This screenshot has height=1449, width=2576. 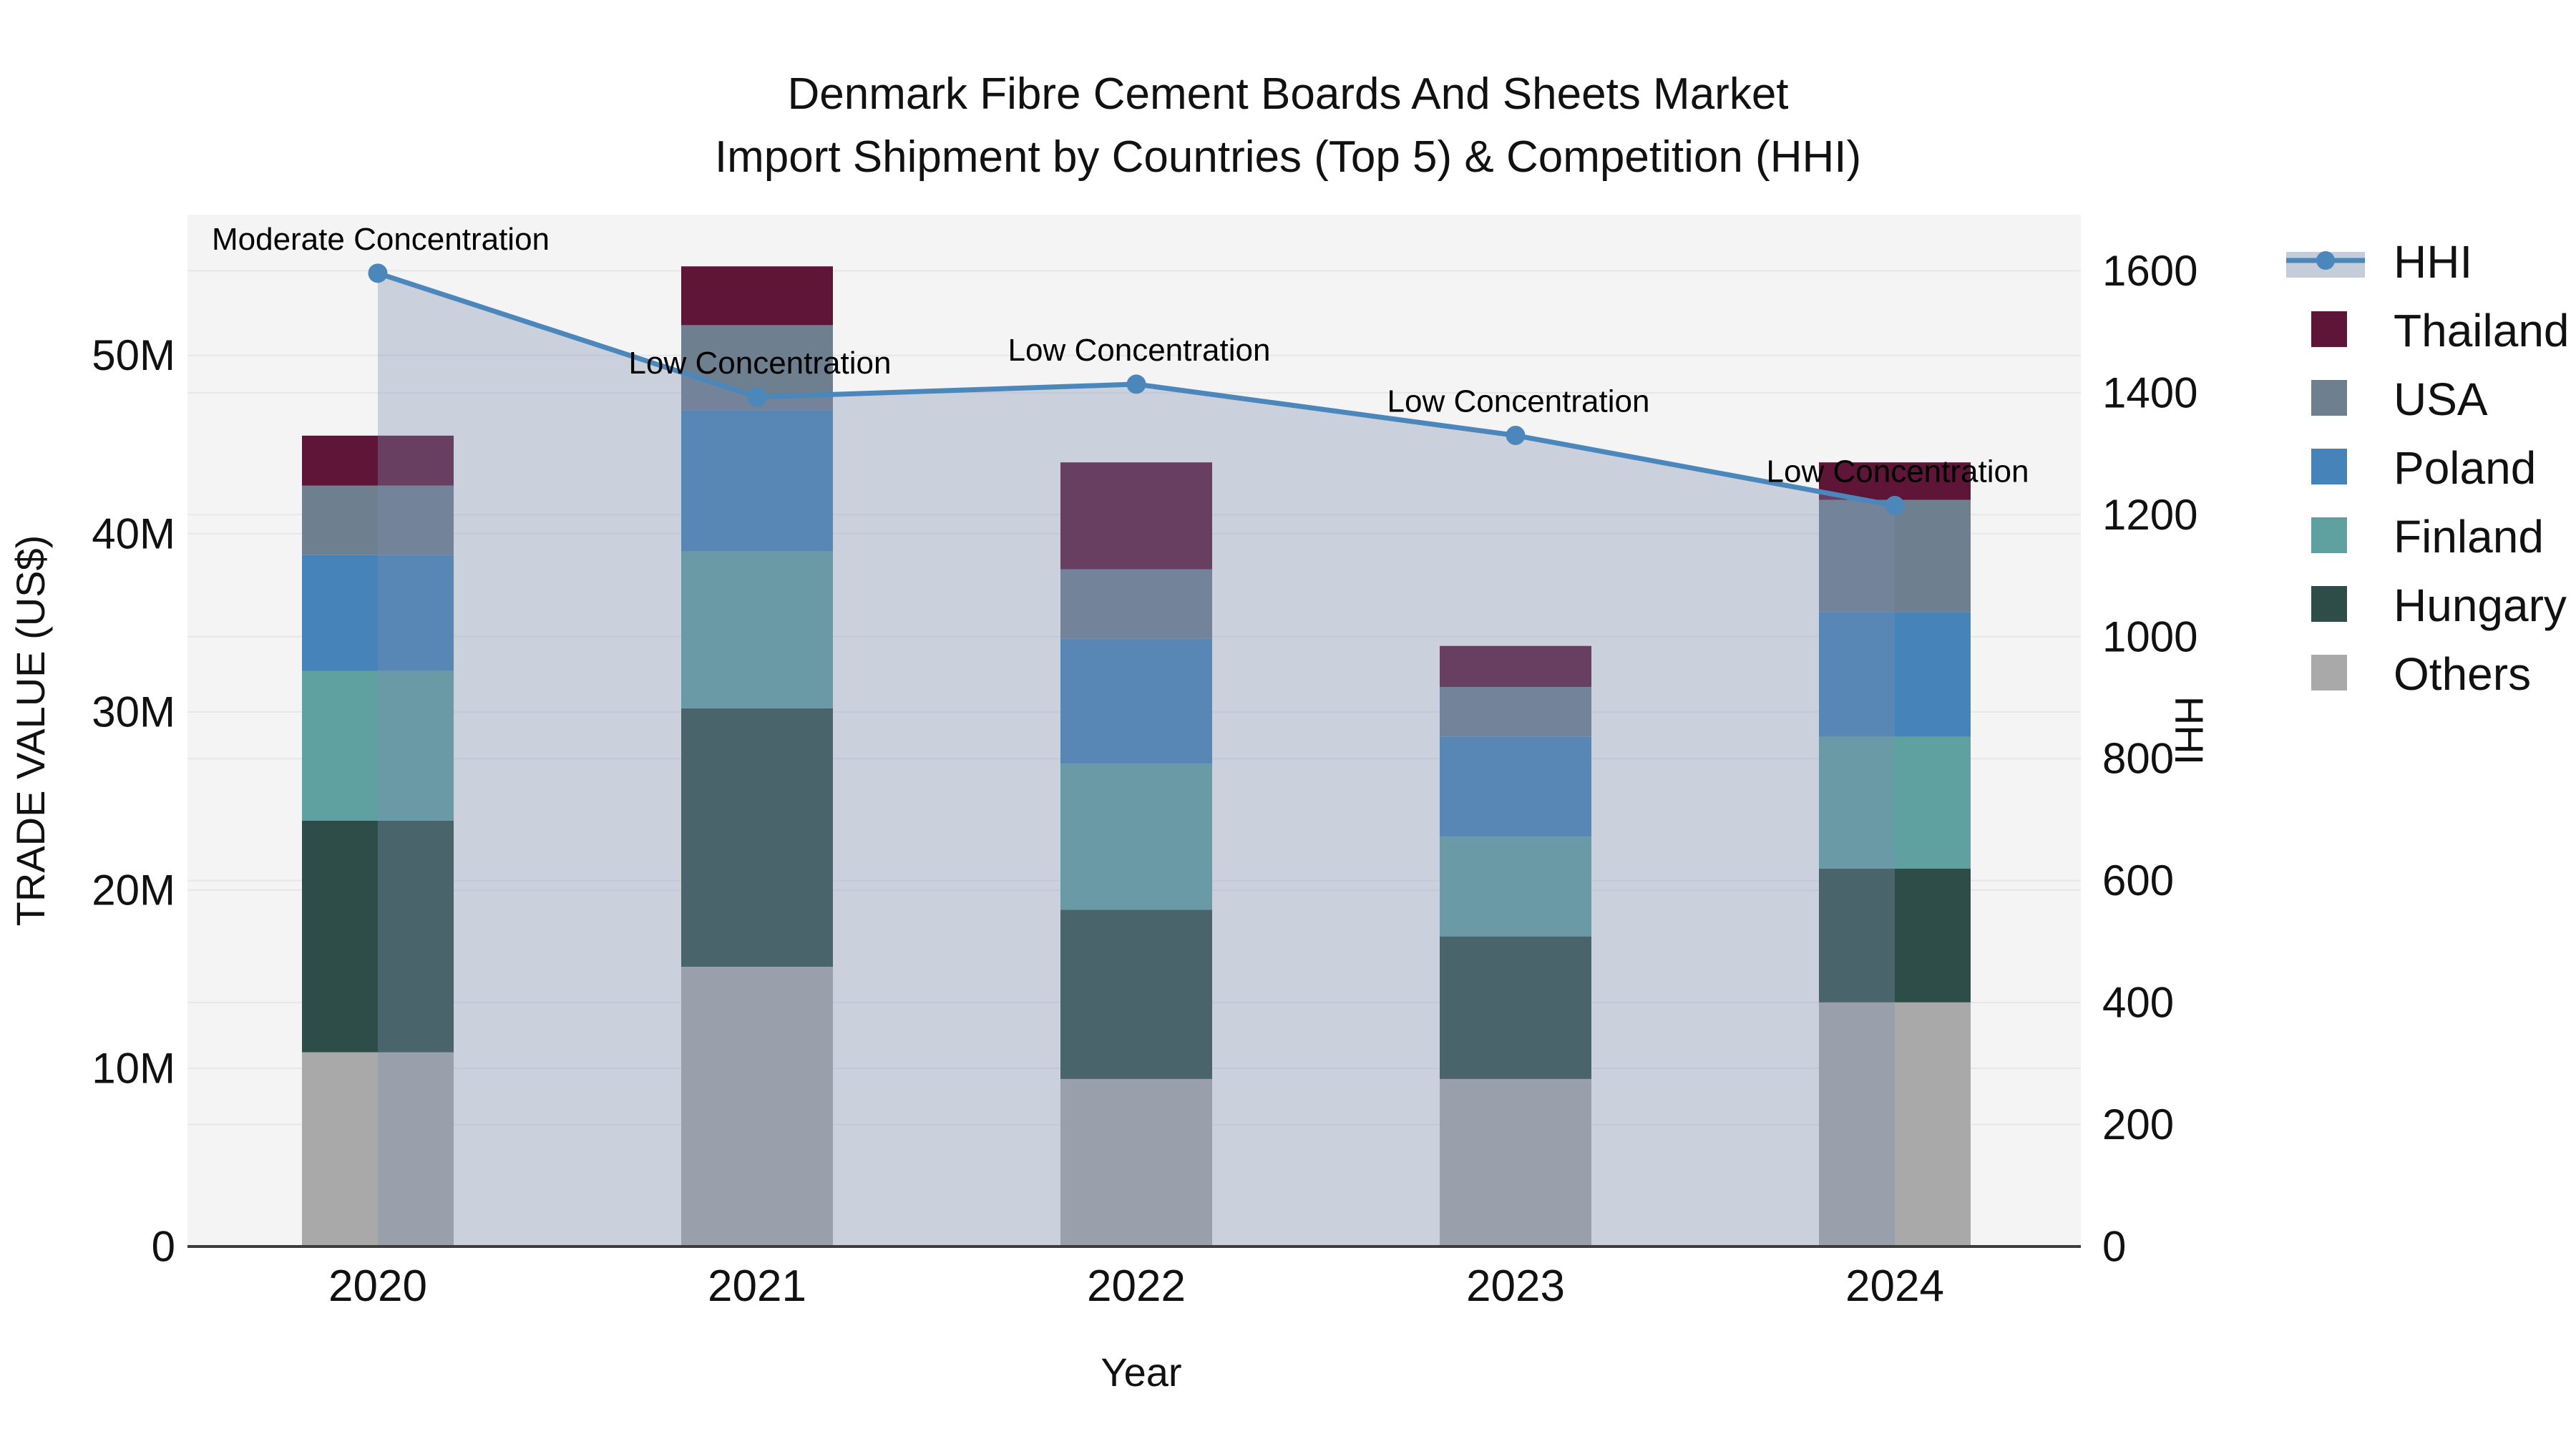 What do you see at coordinates (2325, 260) in the screenshot?
I see `legend-hhi-marker` at bounding box center [2325, 260].